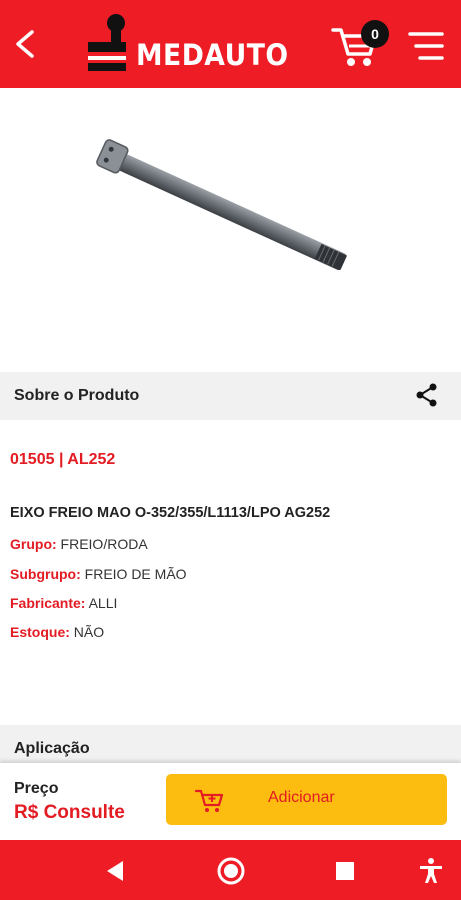 Image resolution: width=461 pixels, height=900 pixels. What do you see at coordinates (431, 871) in the screenshot?
I see `accessibility-icon` at bounding box center [431, 871].